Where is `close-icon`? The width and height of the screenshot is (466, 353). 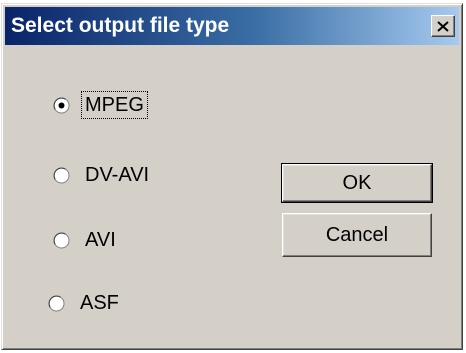 close-icon is located at coordinates (443, 26).